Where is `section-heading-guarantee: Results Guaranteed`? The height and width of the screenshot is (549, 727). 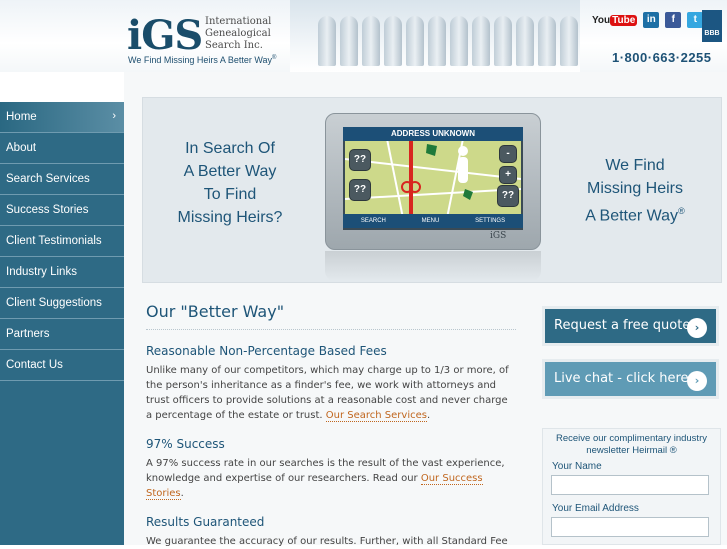 section-heading-guarantee: Results Guaranteed is located at coordinates (205, 522).